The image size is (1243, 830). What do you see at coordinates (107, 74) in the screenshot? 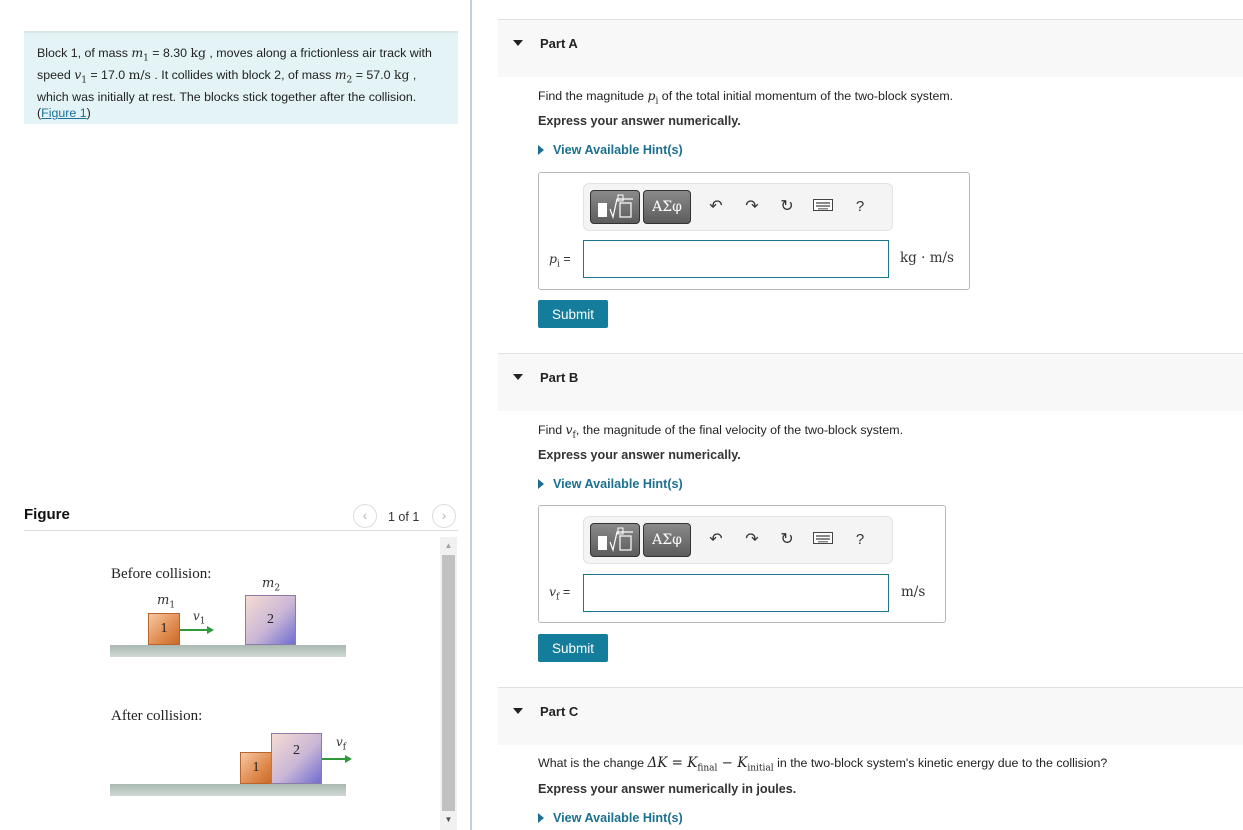
I see `v1-value: = 17.0` at bounding box center [107, 74].